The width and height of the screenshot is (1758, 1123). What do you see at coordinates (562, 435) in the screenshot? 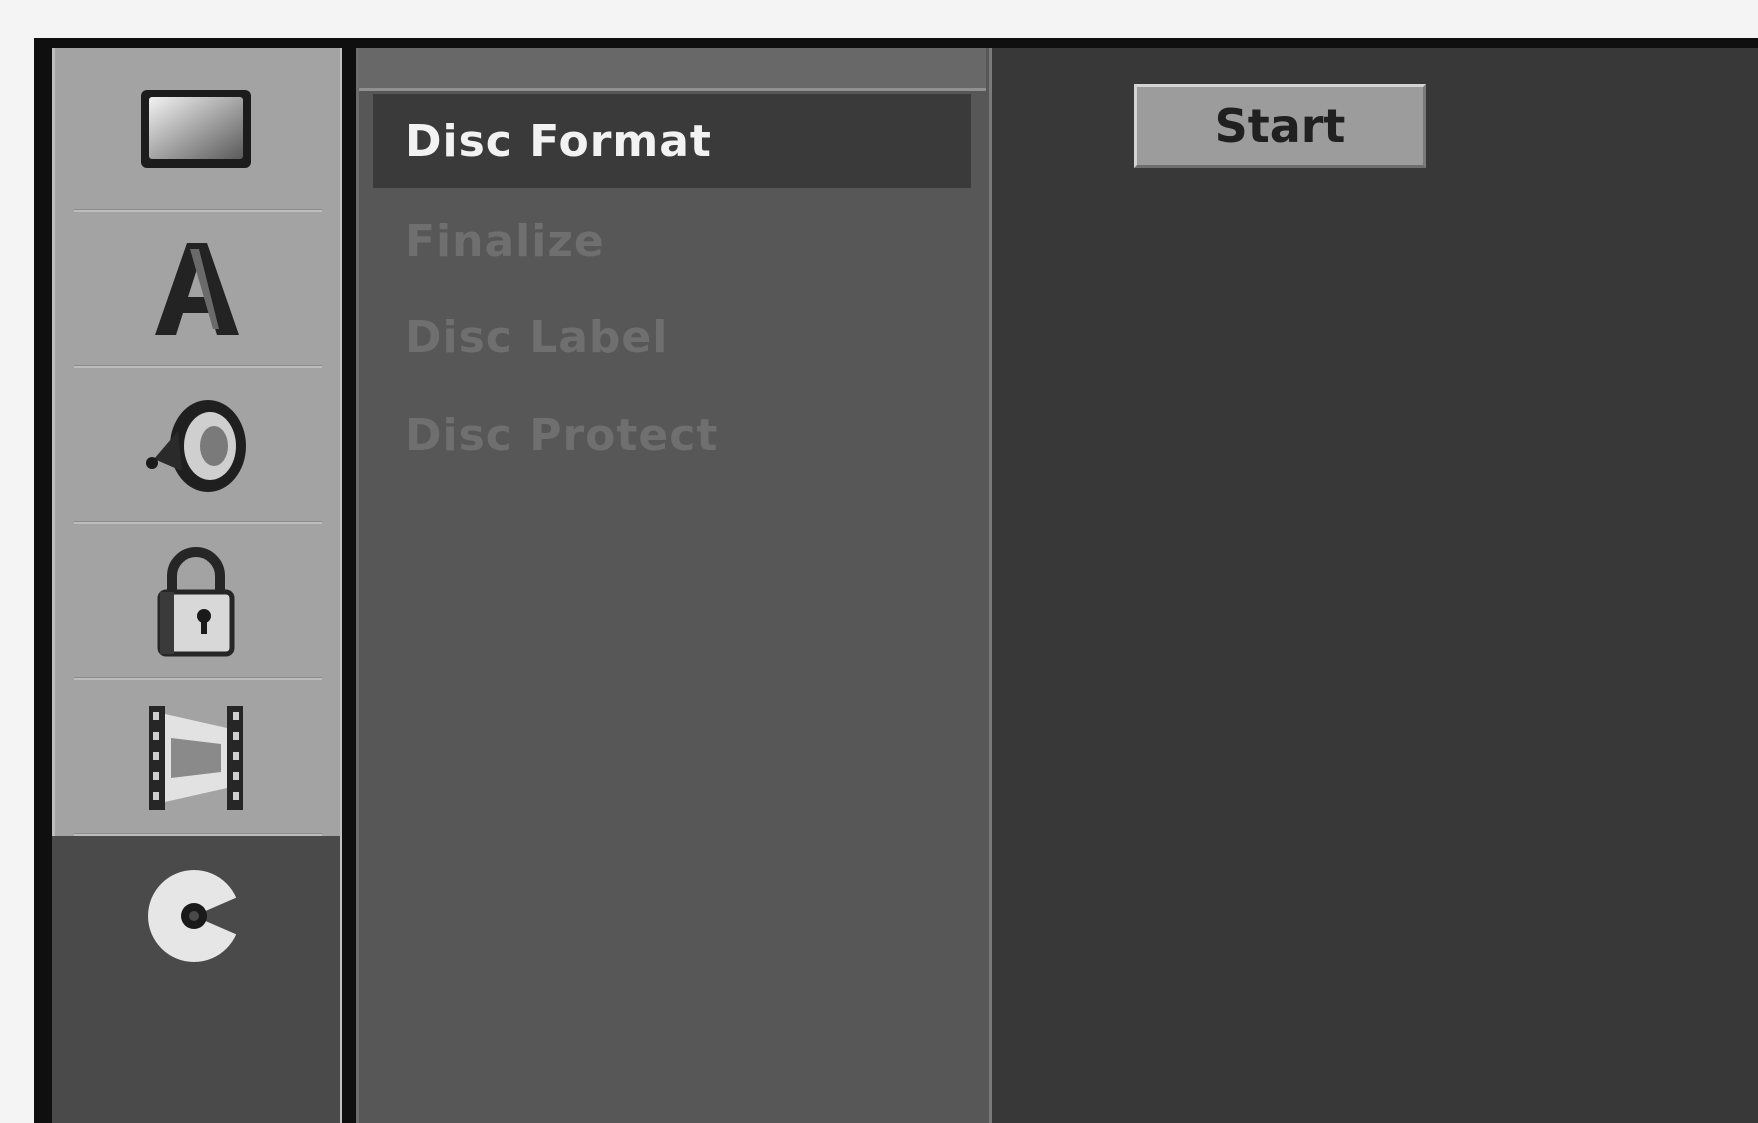
I see `menu-item-label: Disc Protect` at bounding box center [562, 435].